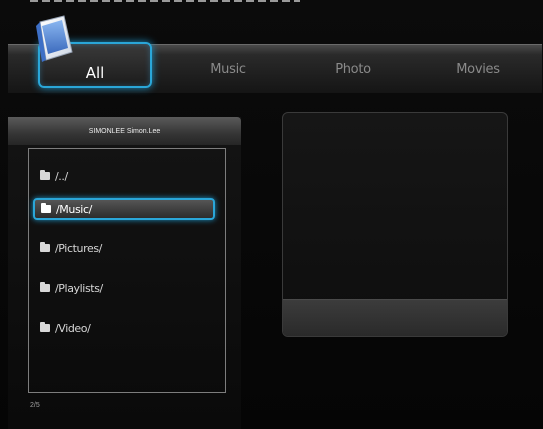  Describe the element at coordinates (74, 209) in the screenshot. I see `folder-item-label: /Music/` at that location.